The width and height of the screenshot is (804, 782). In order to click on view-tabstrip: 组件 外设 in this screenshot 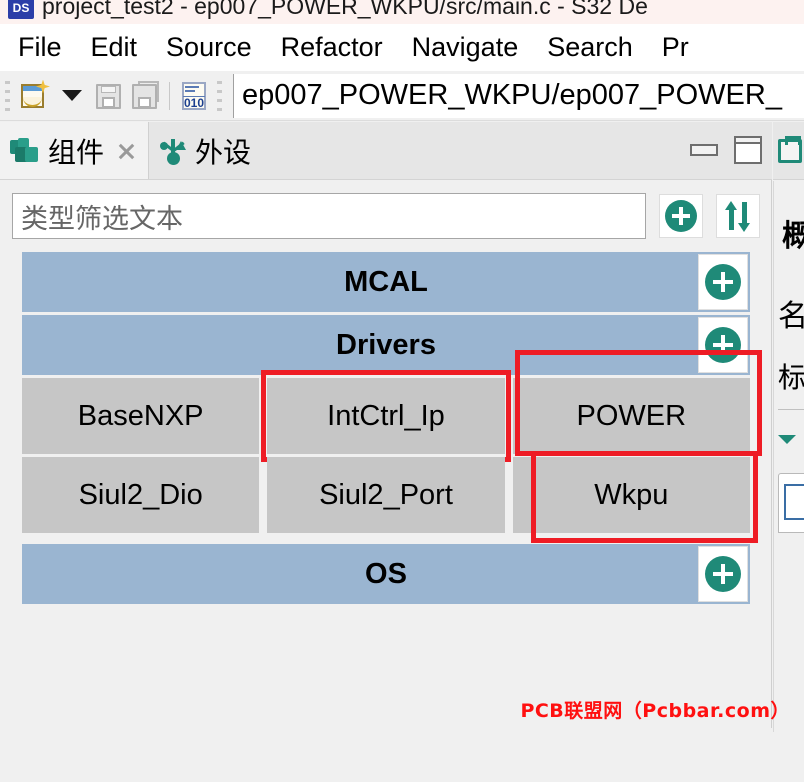, I will do `click(386, 151)`.